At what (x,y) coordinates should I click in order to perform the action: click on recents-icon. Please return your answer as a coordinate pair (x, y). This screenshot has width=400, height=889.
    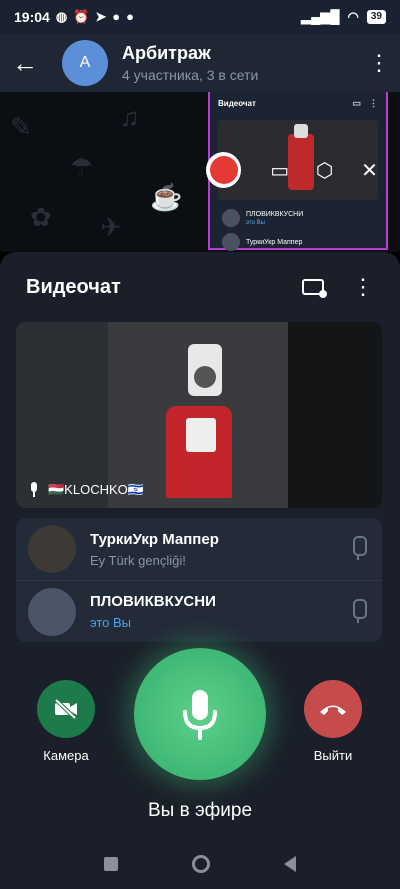
    Looking at the image, I should click on (111, 863).